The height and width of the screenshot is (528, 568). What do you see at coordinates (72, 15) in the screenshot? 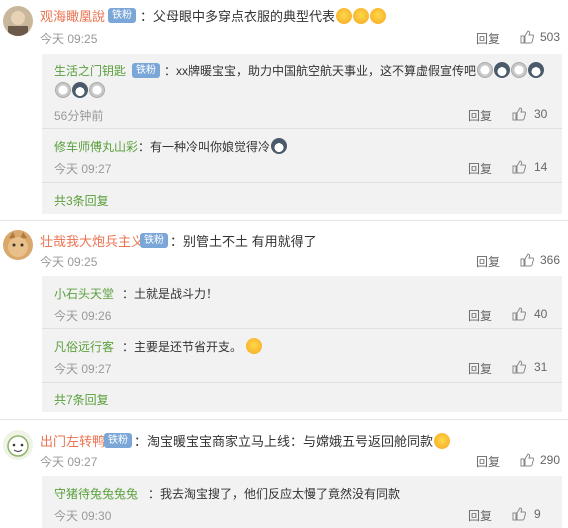
I see `comment-username: 观海瞰凰說` at bounding box center [72, 15].